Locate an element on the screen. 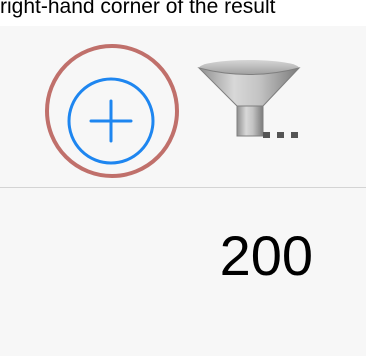  value-label: 200 is located at coordinates (266, 255).